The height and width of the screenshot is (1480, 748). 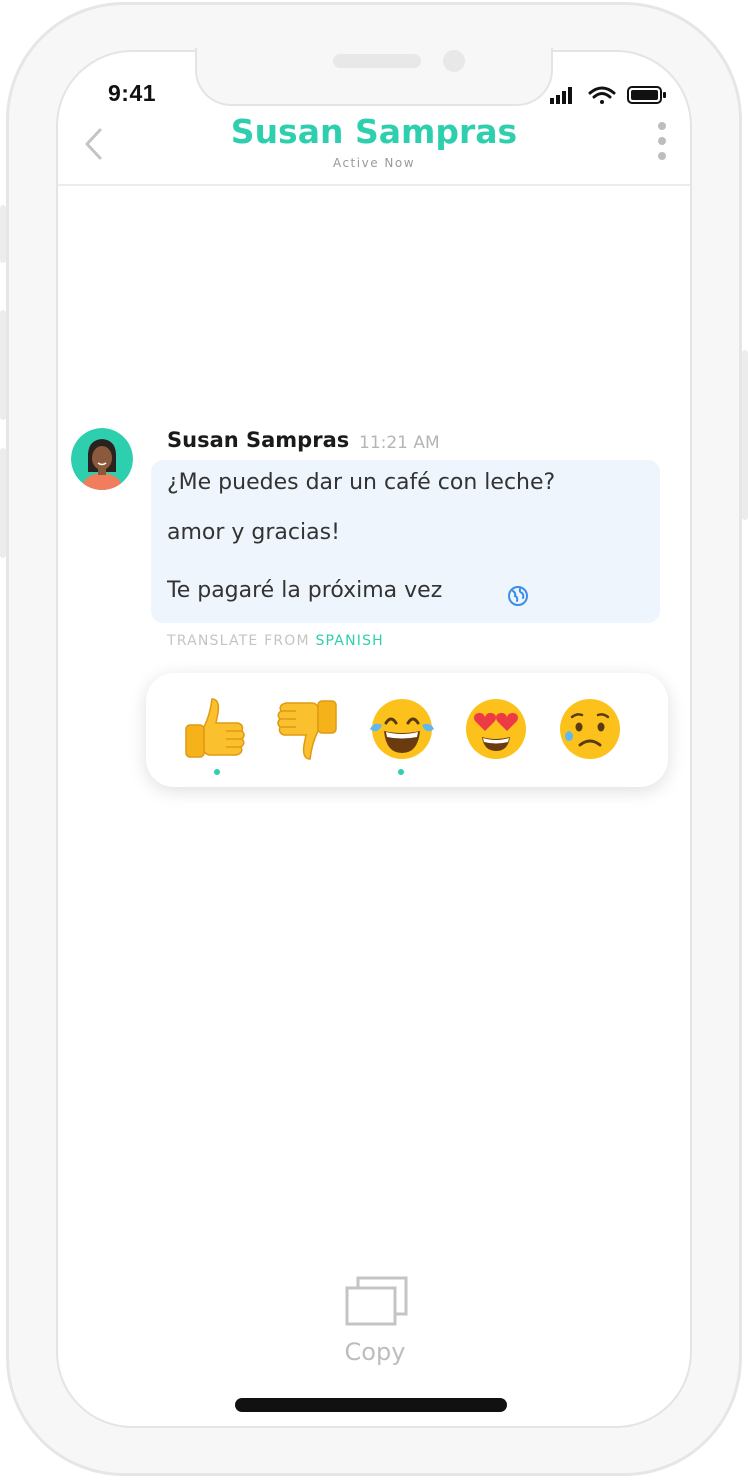 What do you see at coordinates (375, 1352) in the screenshot?
I see `copy-label: Copy` at bounding box center [375, 1352].